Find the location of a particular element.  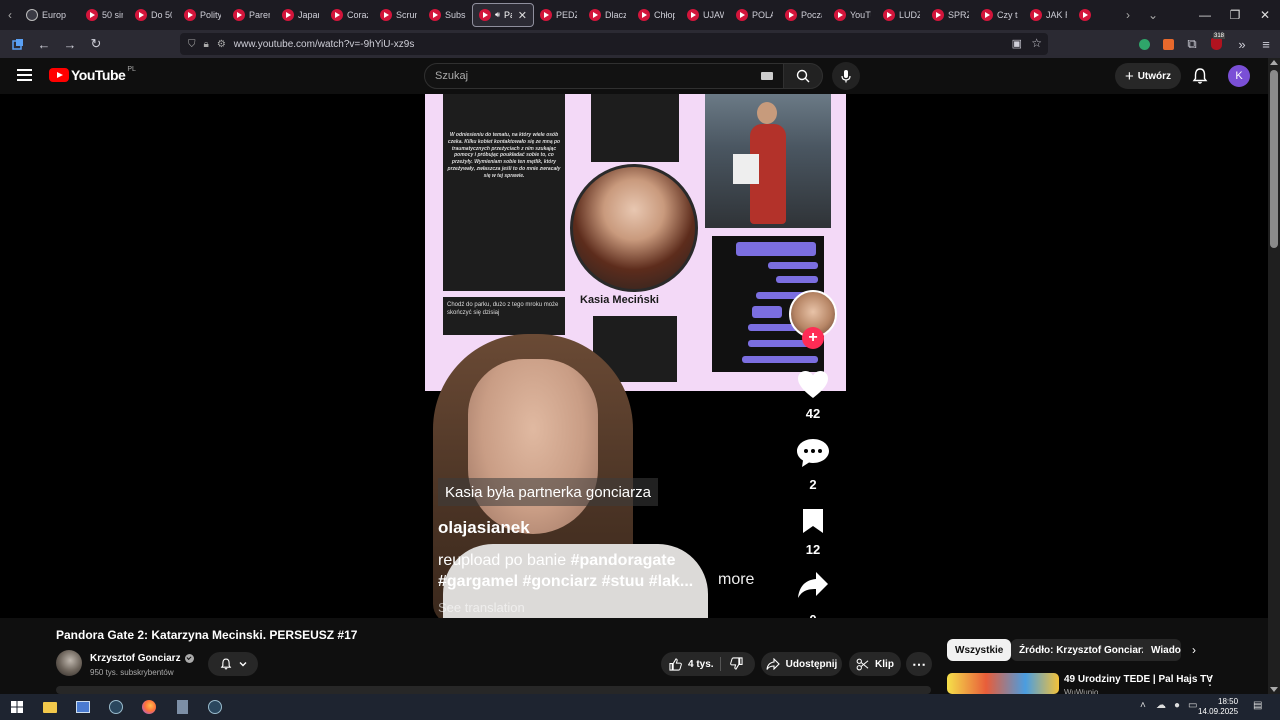

recommended-title: 49 Urodziny TEDE | Pal Hajs TV is located at coordinates (1138, 679).